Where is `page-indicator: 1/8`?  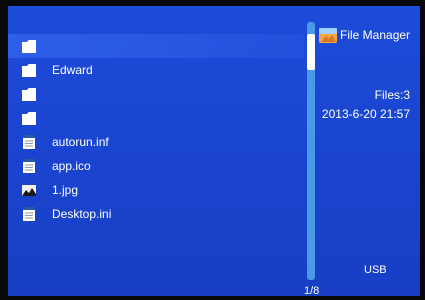 page-indicator: 1/8 is located at coordinates (312, 290).